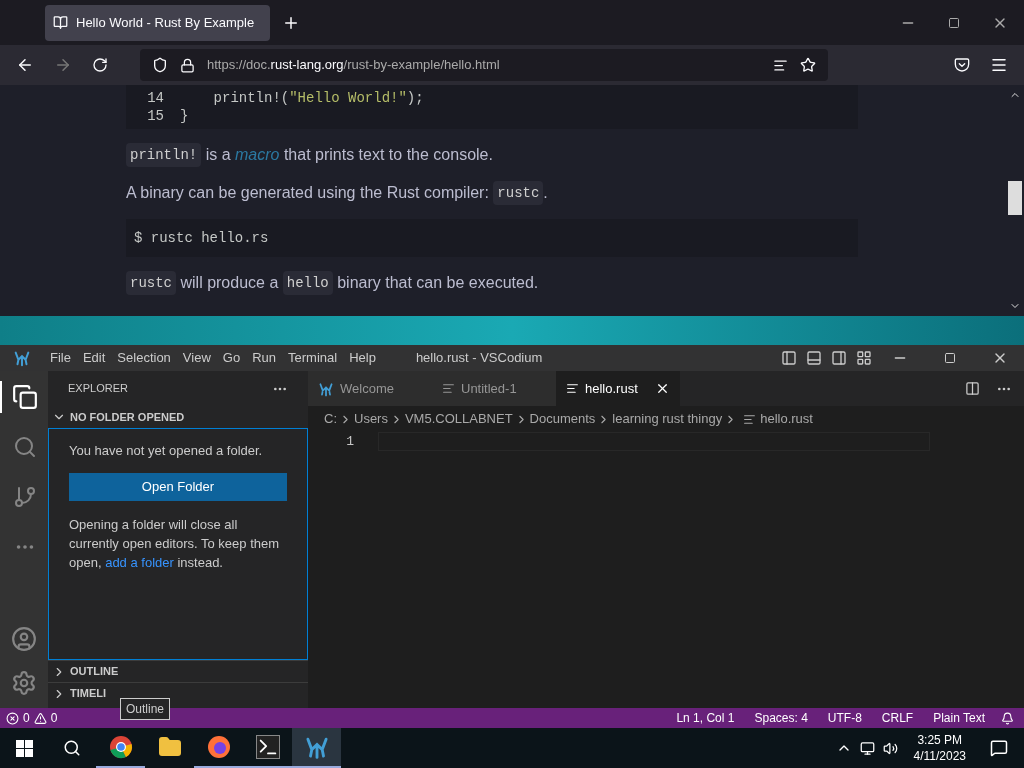  What do you see at coordinates (492, 238) in the screenshot?
I see `command-block: $ rustc hello.rs` at bounding box center [492, 238].